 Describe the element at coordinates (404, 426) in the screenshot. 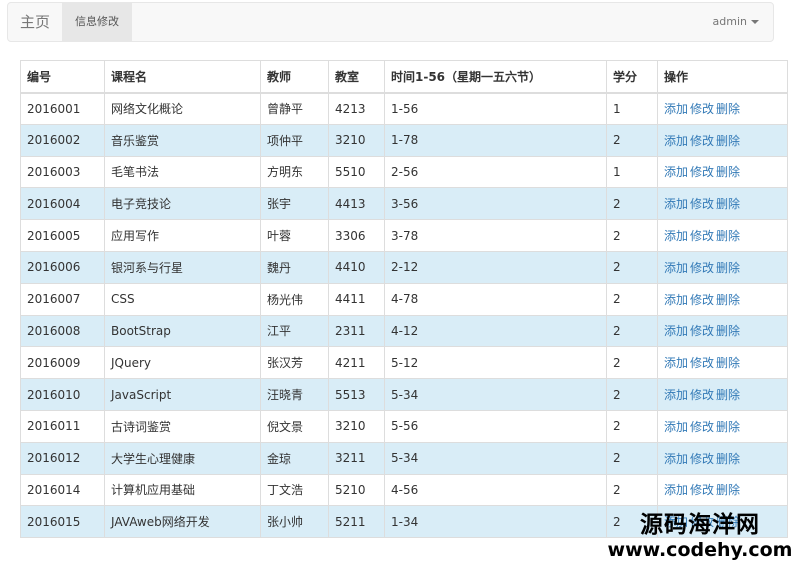

I see `table-row: 2016011 古诗词鉴赏 倪文景 3210 5-56 2 添加 修改 删除` at that location.